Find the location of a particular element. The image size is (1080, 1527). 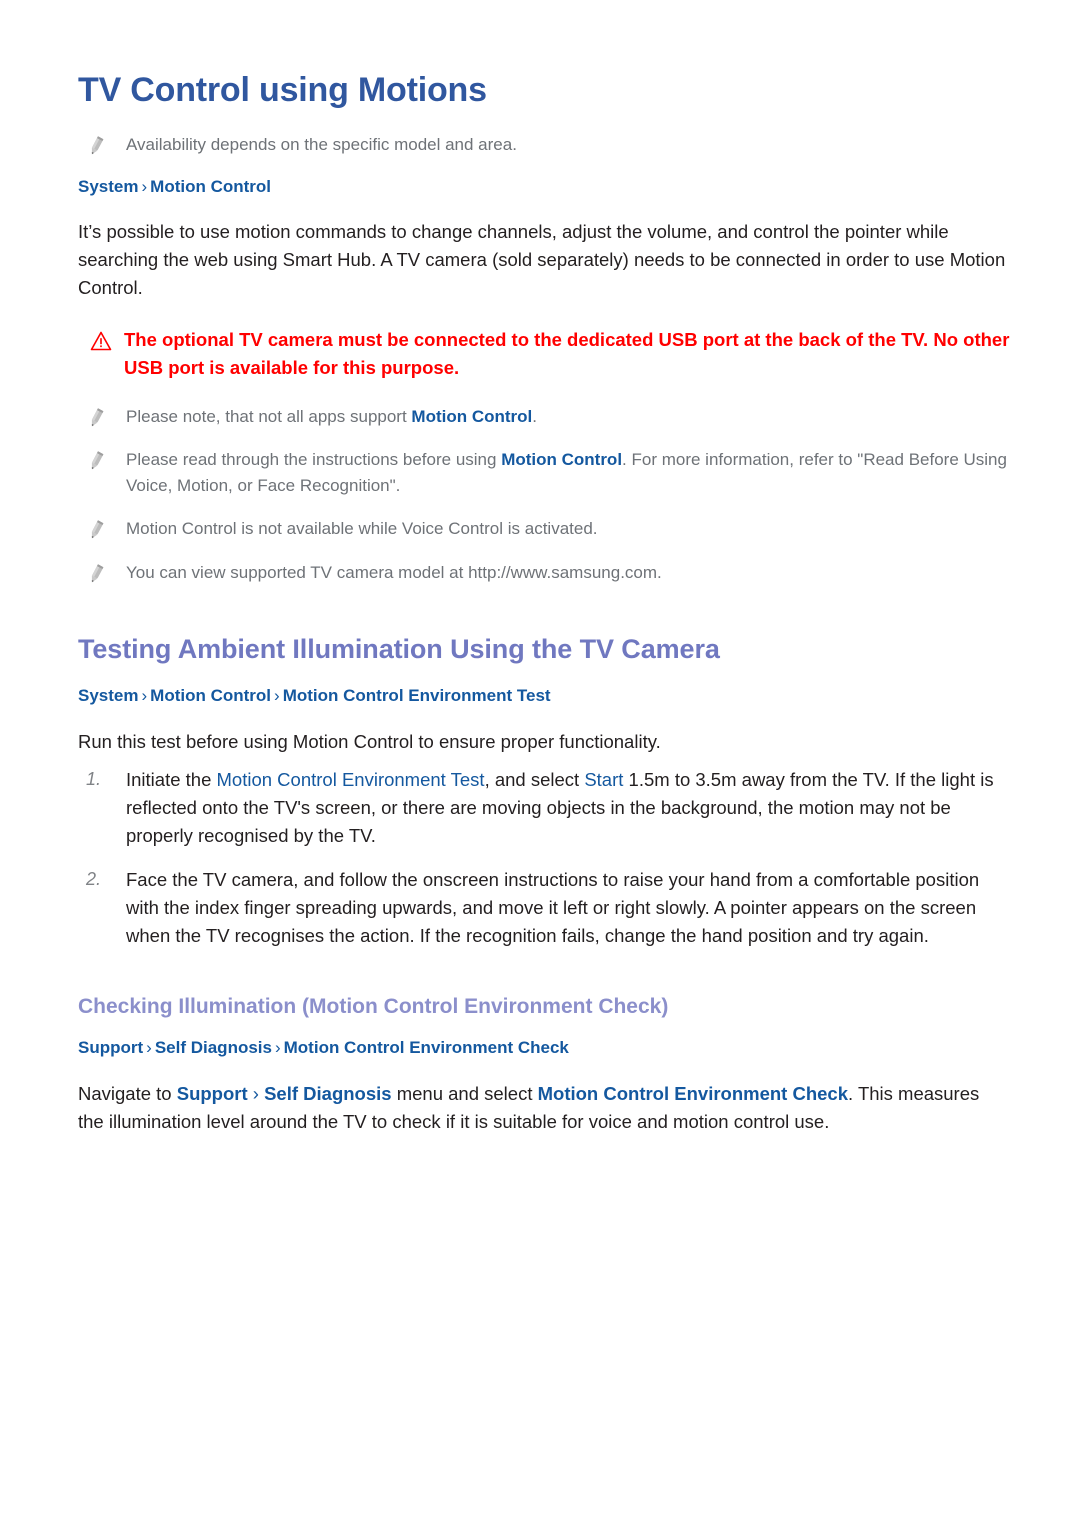

step-number: 2. is located at coordinates (94, 878).